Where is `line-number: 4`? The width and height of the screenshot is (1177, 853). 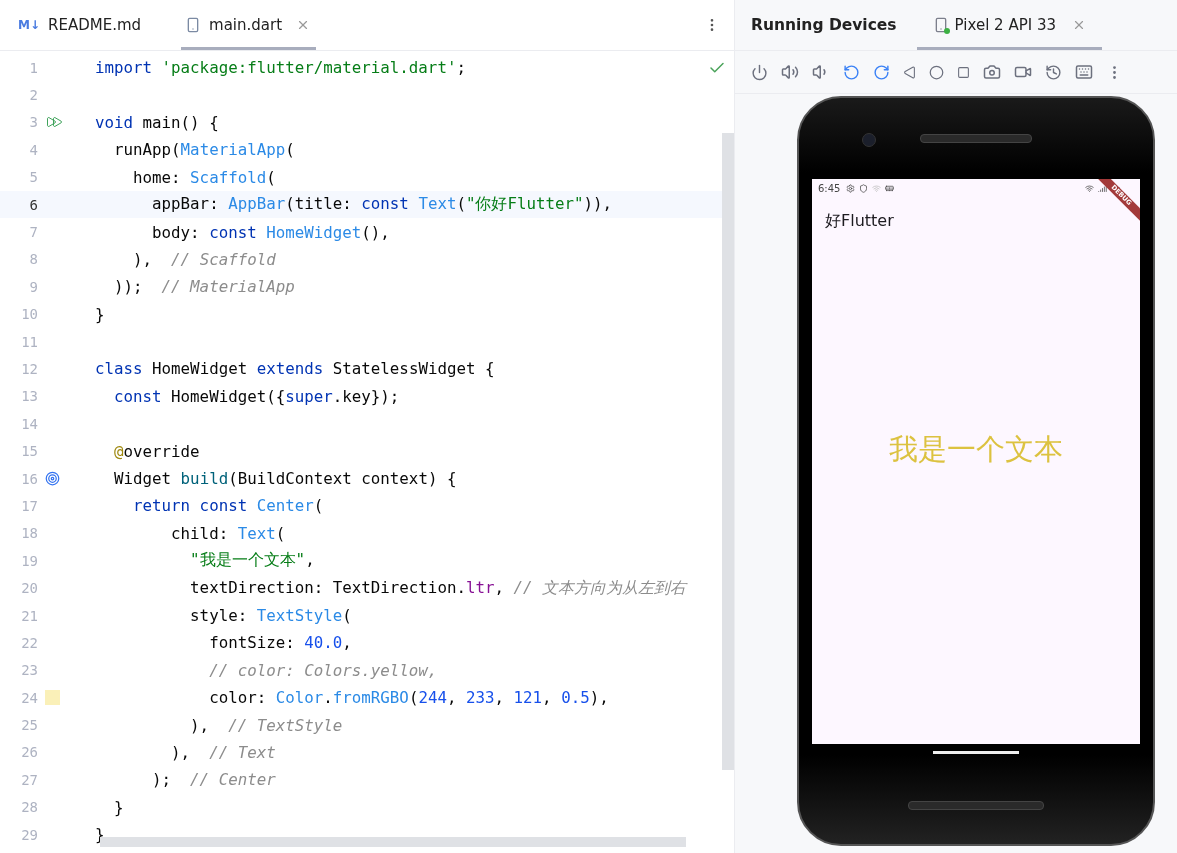
line-number: 4 is located at coordinates (33, 149).